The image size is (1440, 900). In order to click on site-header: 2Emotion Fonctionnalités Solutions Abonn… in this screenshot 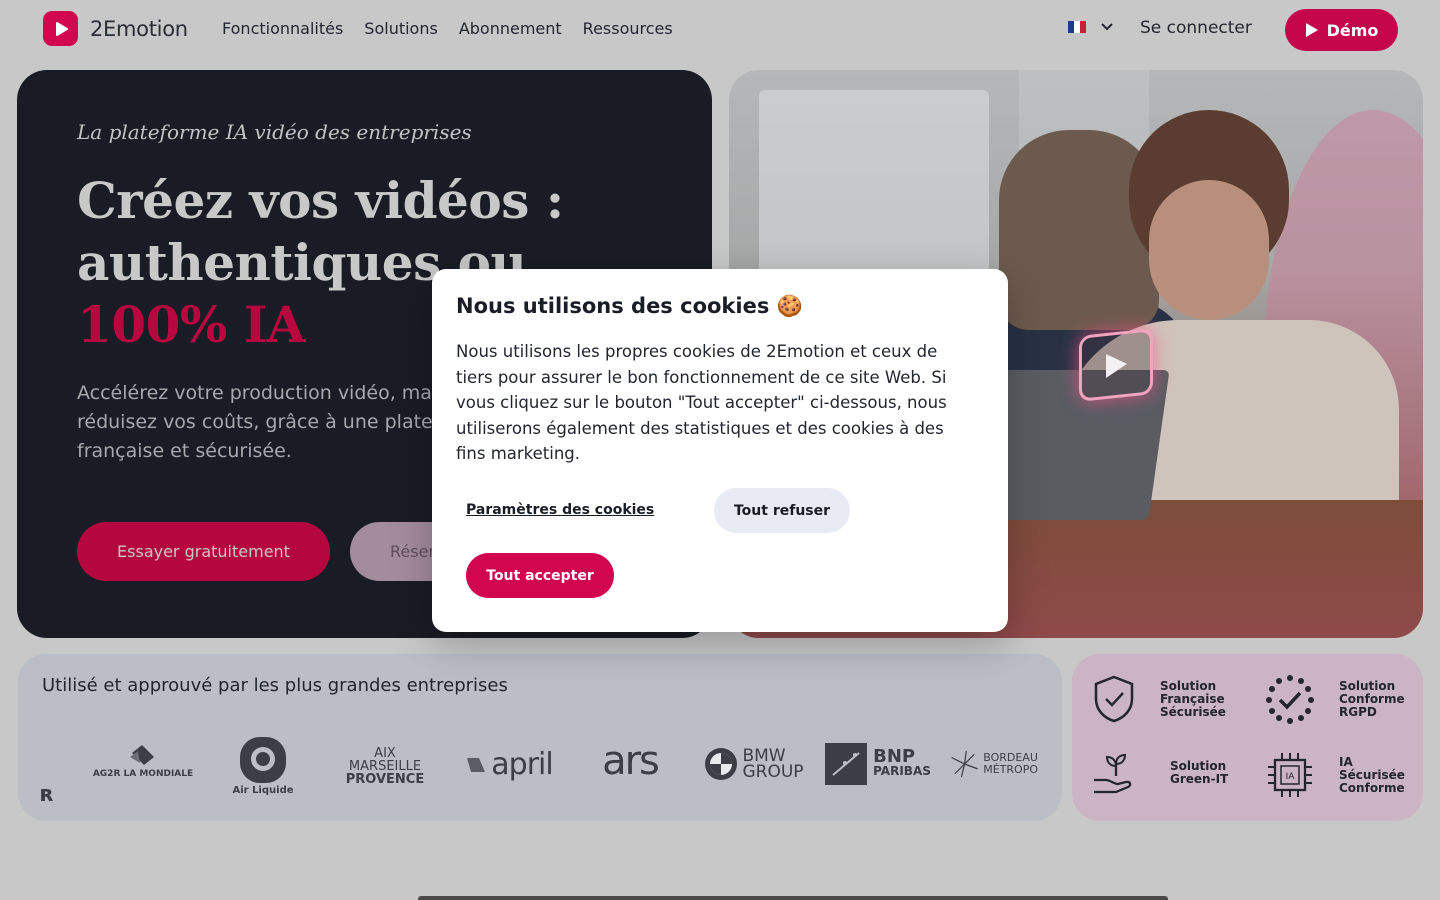, I will do `click(720, 30)`.